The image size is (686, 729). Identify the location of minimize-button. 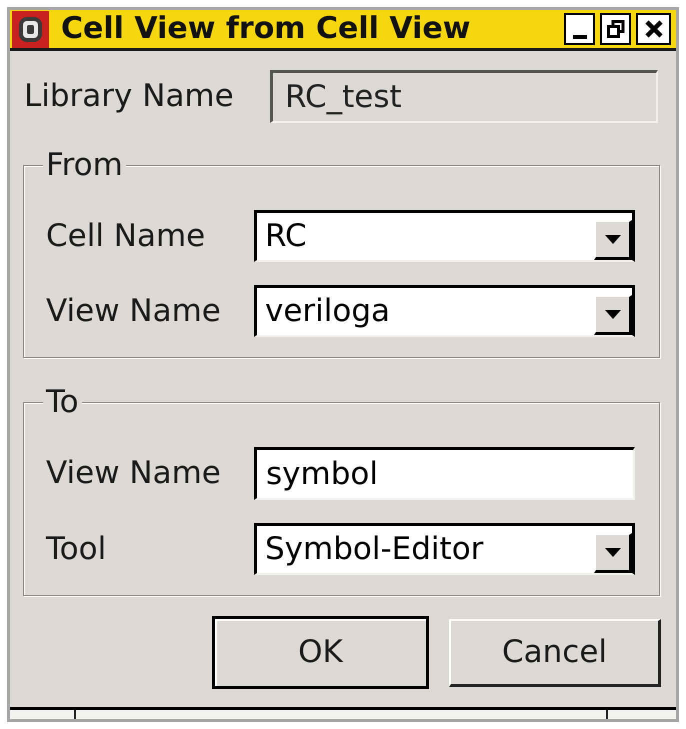
(579, 29).